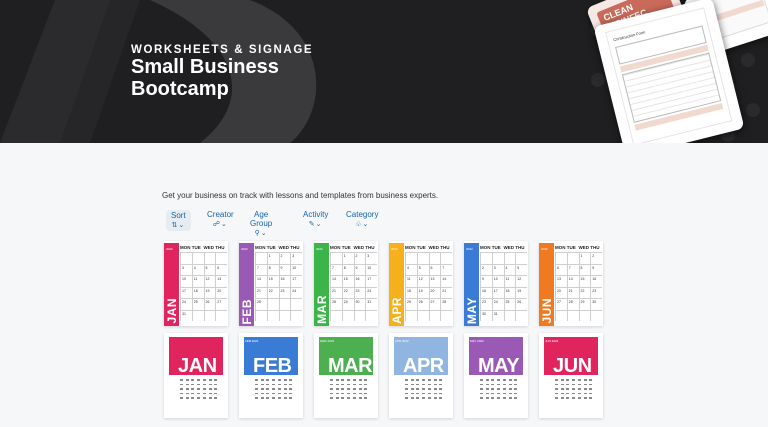  I want to click on poster-calendar-card-mar: MAR 2022 MAR, so click(346, 375).